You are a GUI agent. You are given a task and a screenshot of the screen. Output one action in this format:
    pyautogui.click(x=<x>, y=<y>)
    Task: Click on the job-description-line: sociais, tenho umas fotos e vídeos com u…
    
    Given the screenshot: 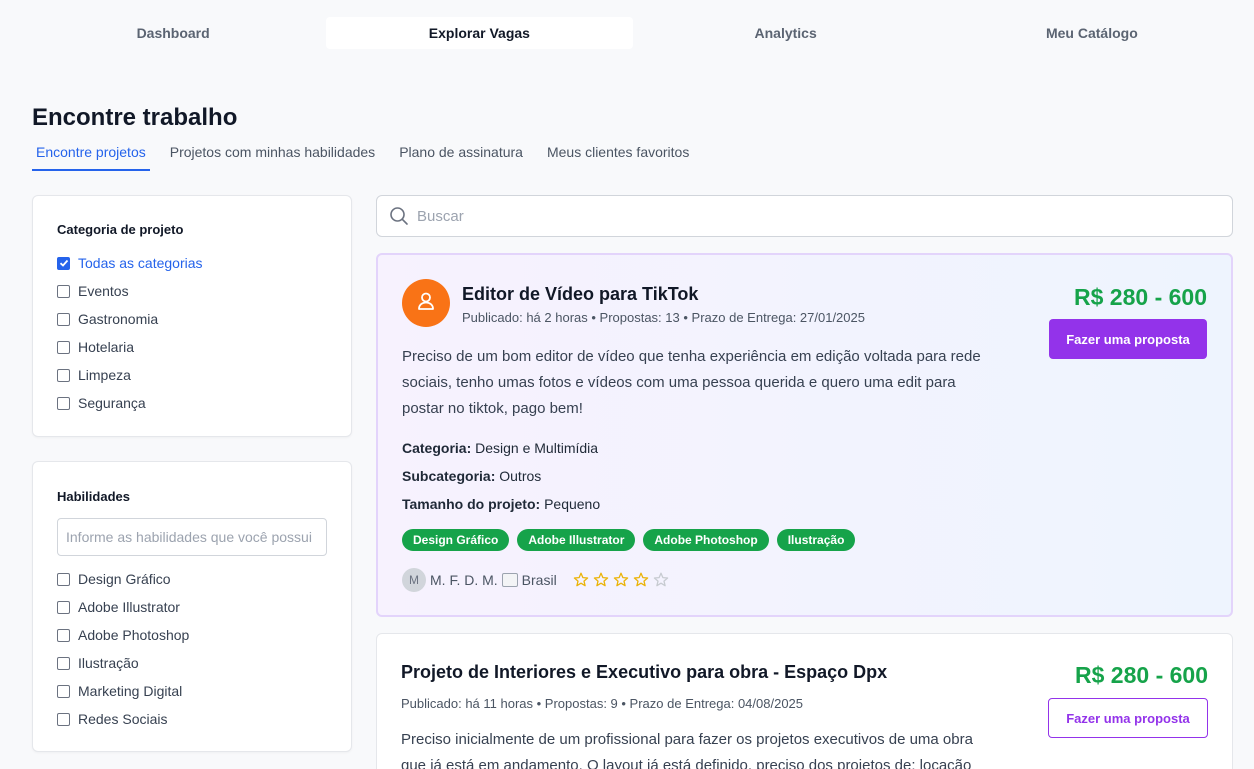 What is the action you would take?
    pyautogui.click(x=679, y=382)
    